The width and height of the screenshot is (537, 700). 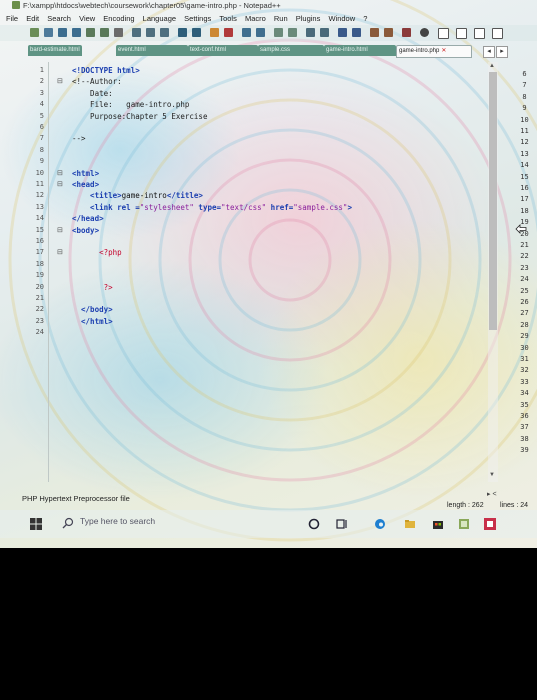 I want to click on play-macro-icon, so click(x=461, y=33).